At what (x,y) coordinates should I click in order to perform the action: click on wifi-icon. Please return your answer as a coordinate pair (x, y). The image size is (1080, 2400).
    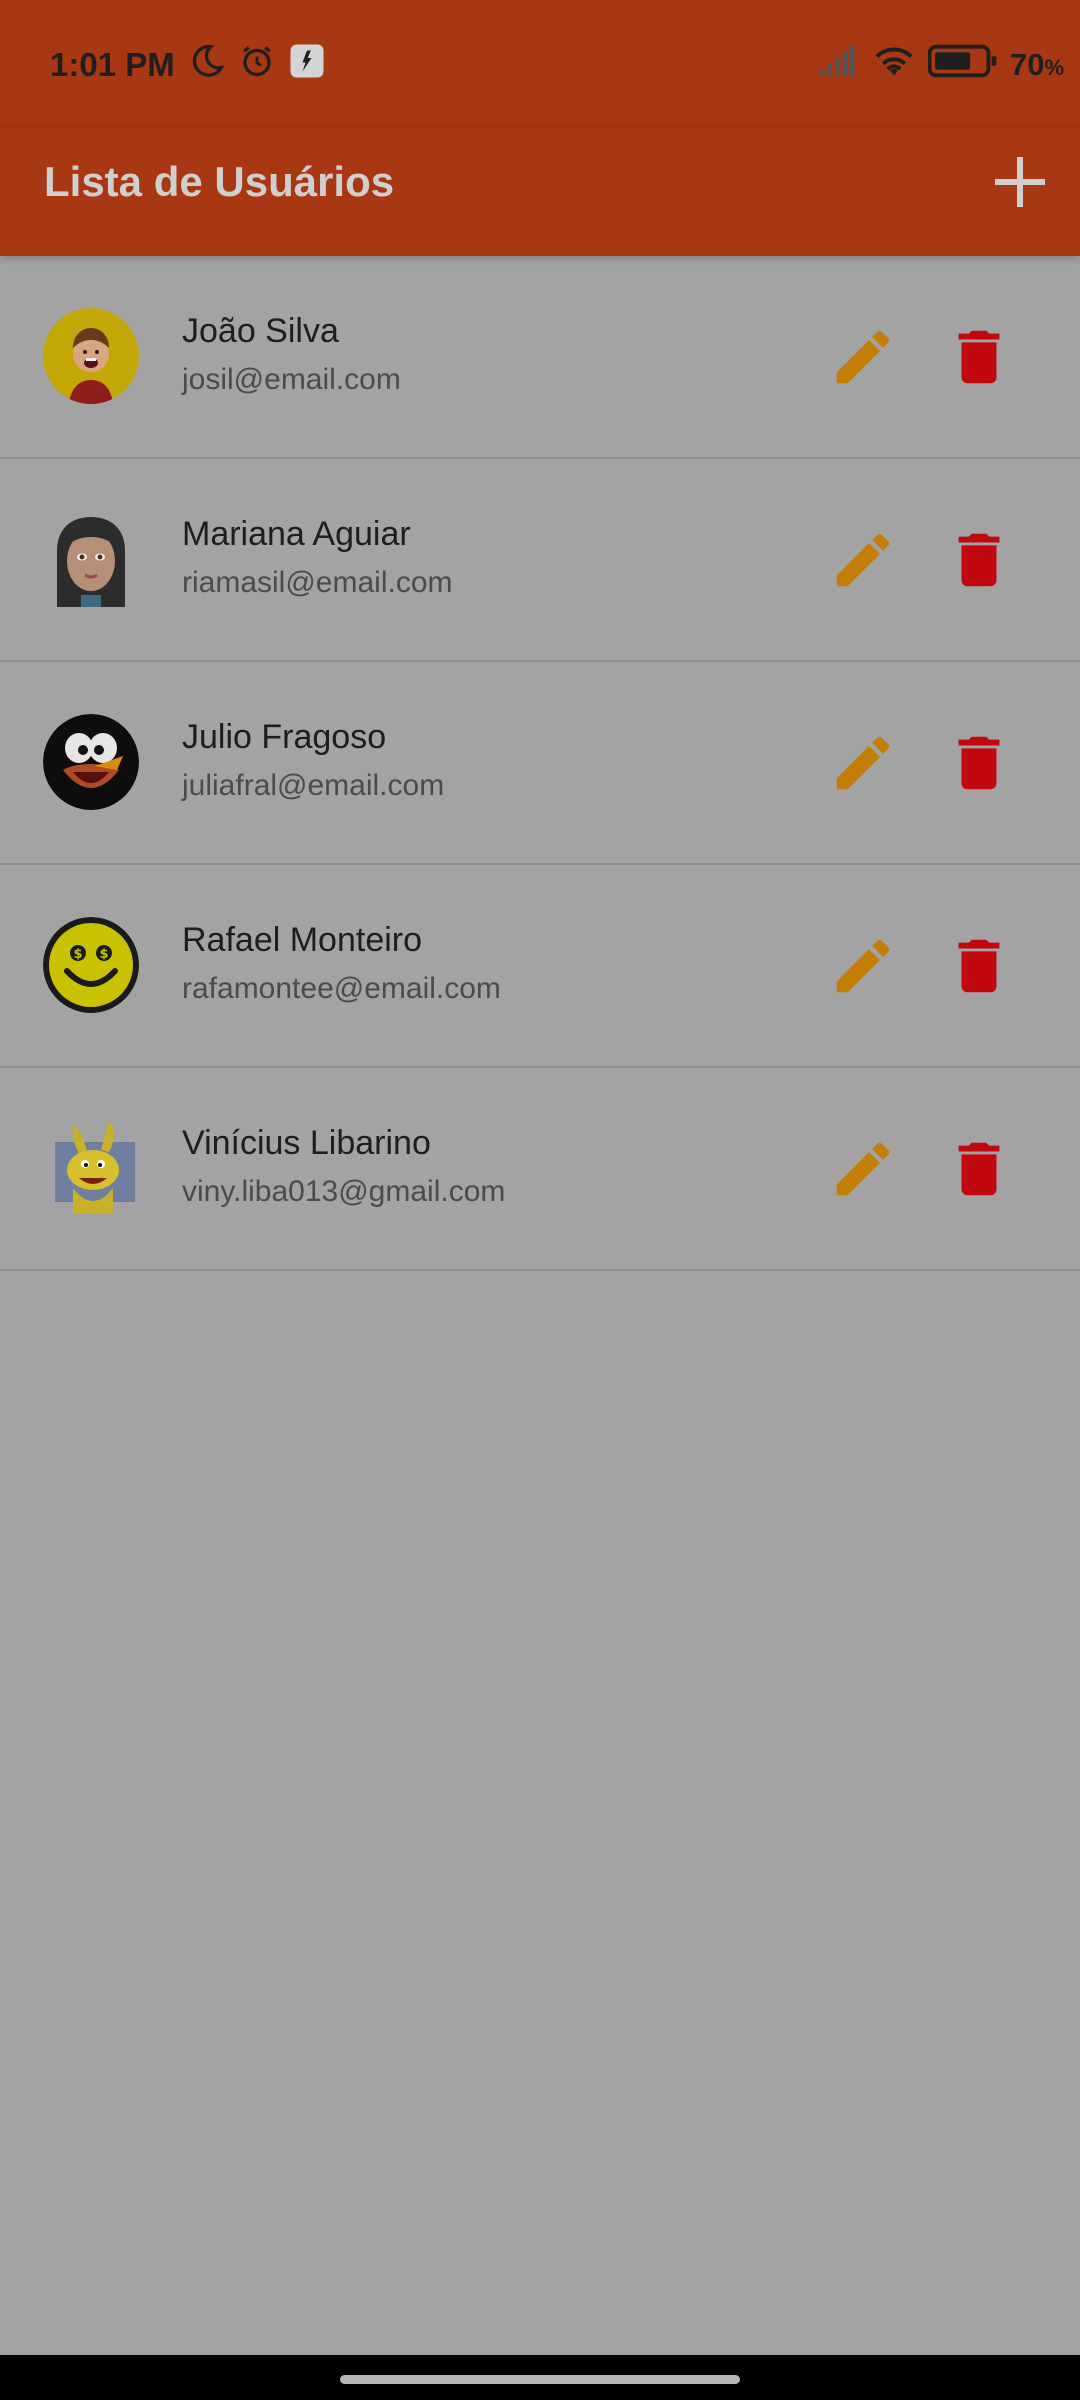
    Looking at the image, I should click on (894, 65).